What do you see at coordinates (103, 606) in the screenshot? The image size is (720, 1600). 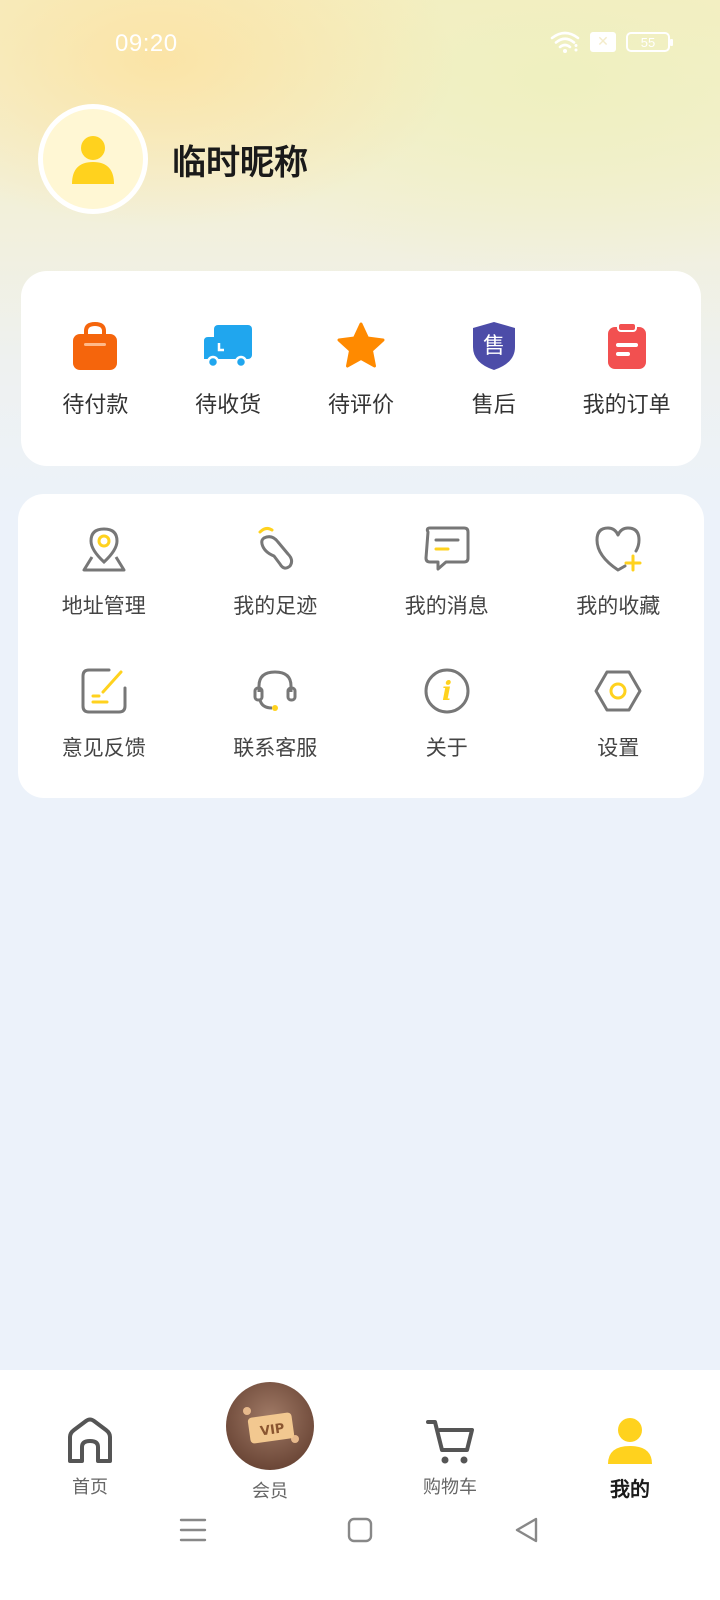 I see `menu-item-label: 地址管理` at bounding box center [103, 606].